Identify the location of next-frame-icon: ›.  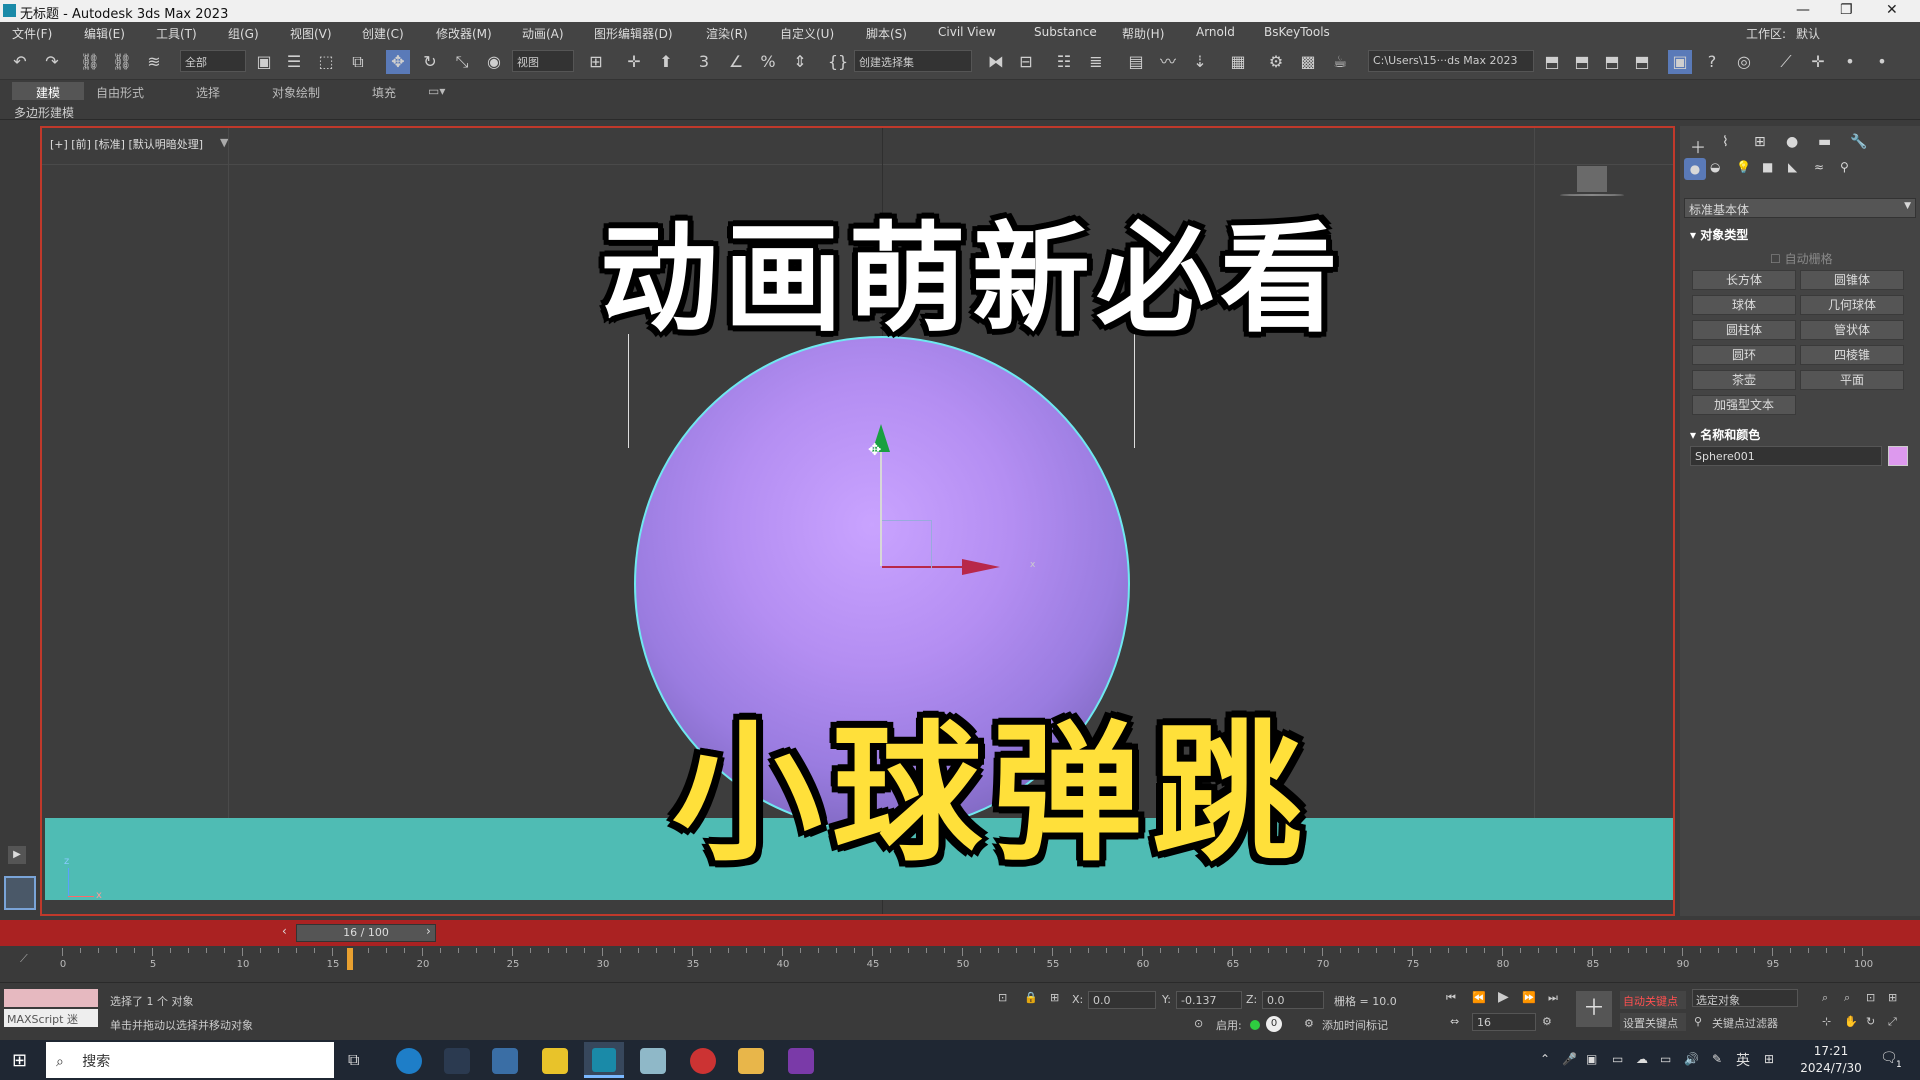
(428, 931).